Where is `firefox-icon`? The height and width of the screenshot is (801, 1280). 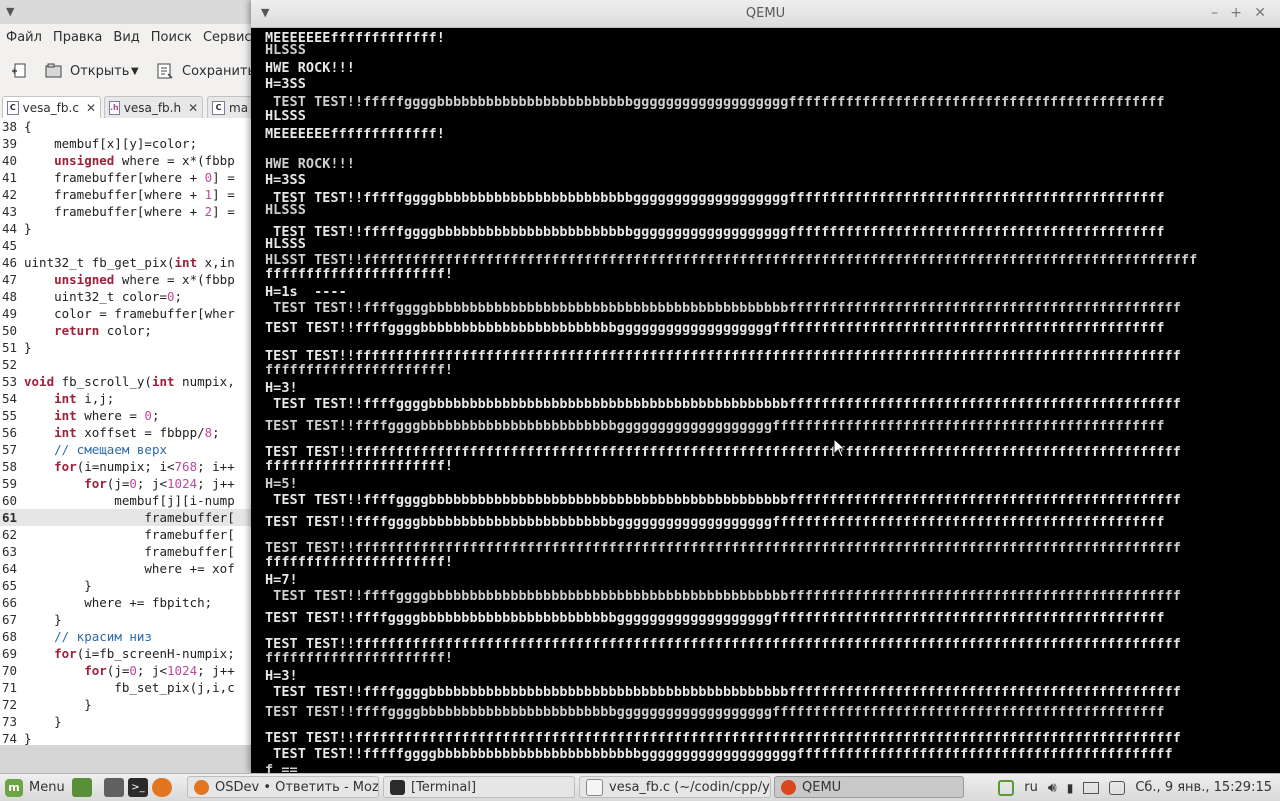
firefox-icon is located at coordinates (201, 787).